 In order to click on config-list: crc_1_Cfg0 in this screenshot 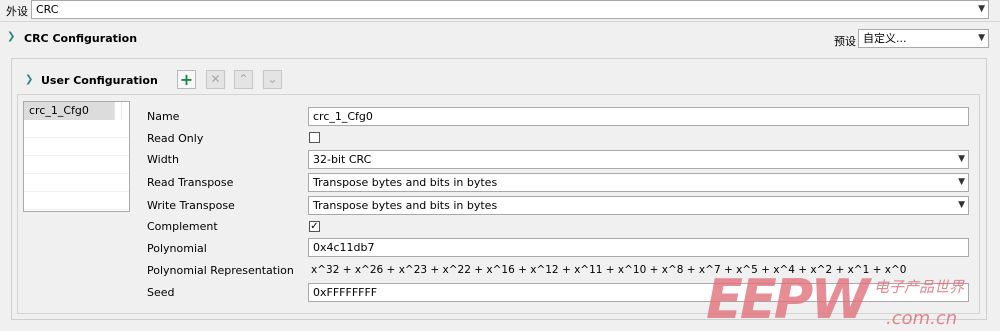, I will do `click(76, 156)`.